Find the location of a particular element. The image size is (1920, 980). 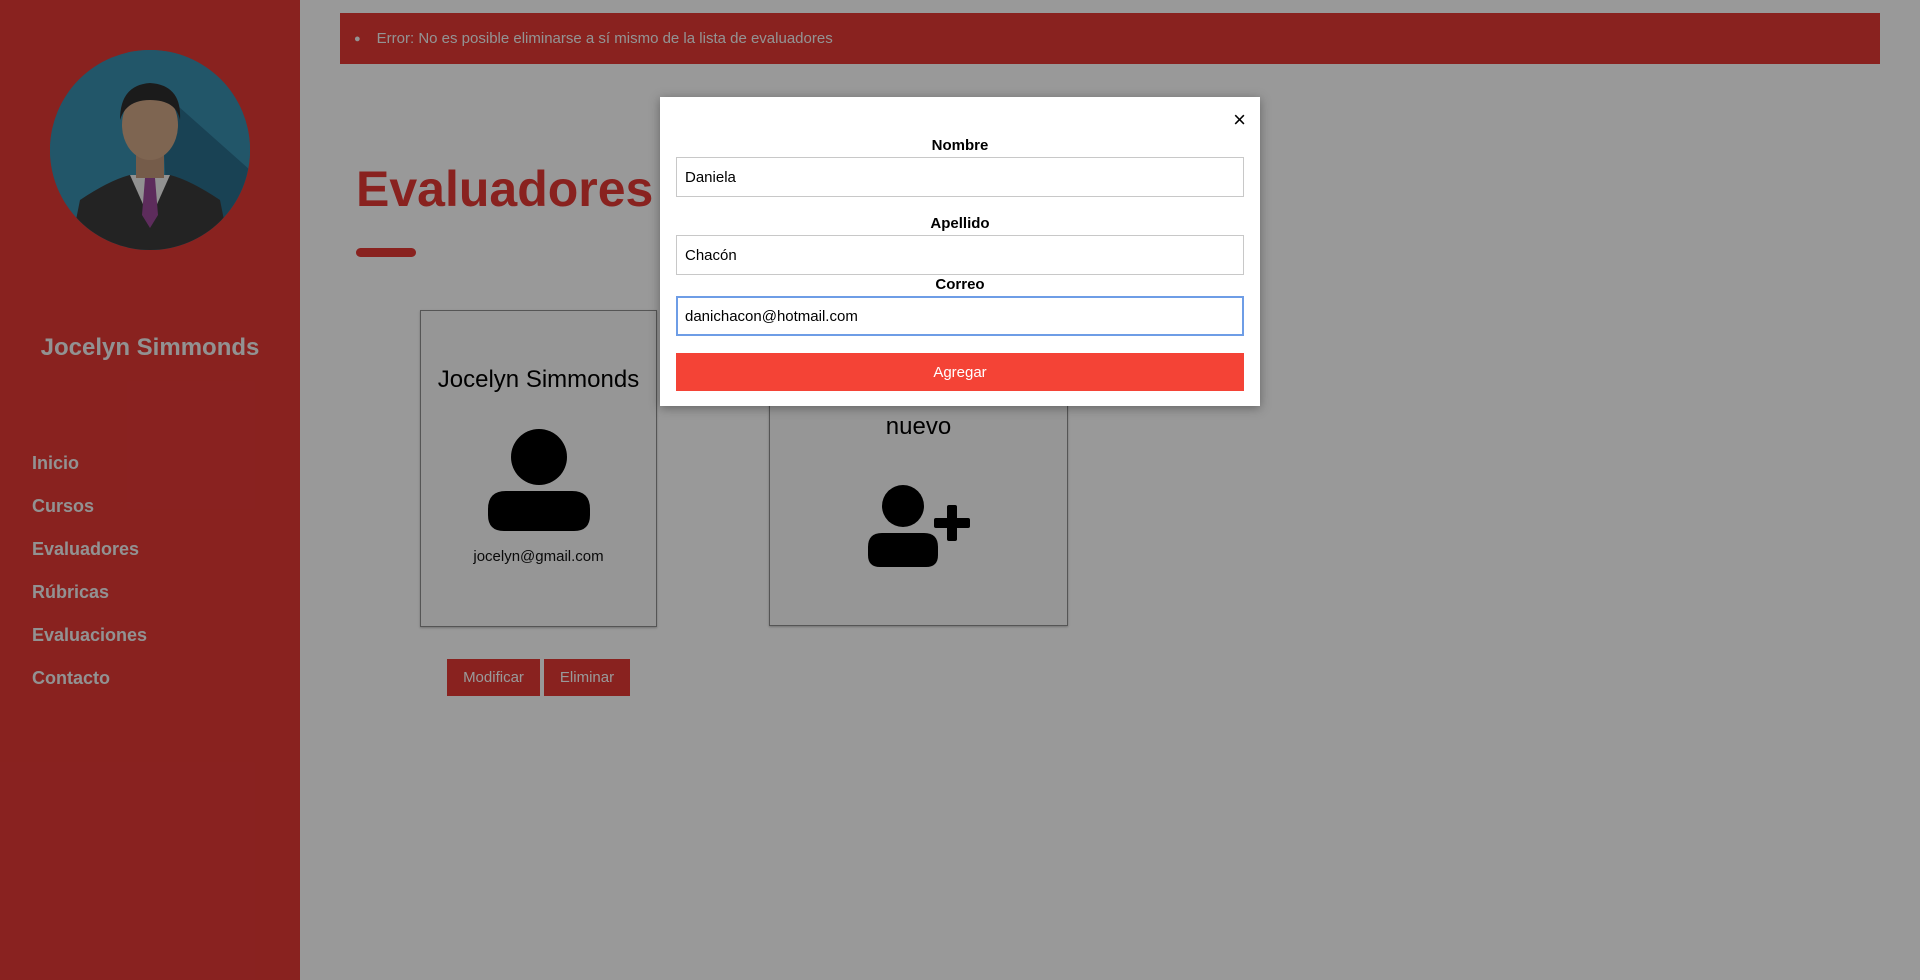

add-evaluator-modal: × Nombre Apellido Correo Agregar is located at coordinates (960, 251).